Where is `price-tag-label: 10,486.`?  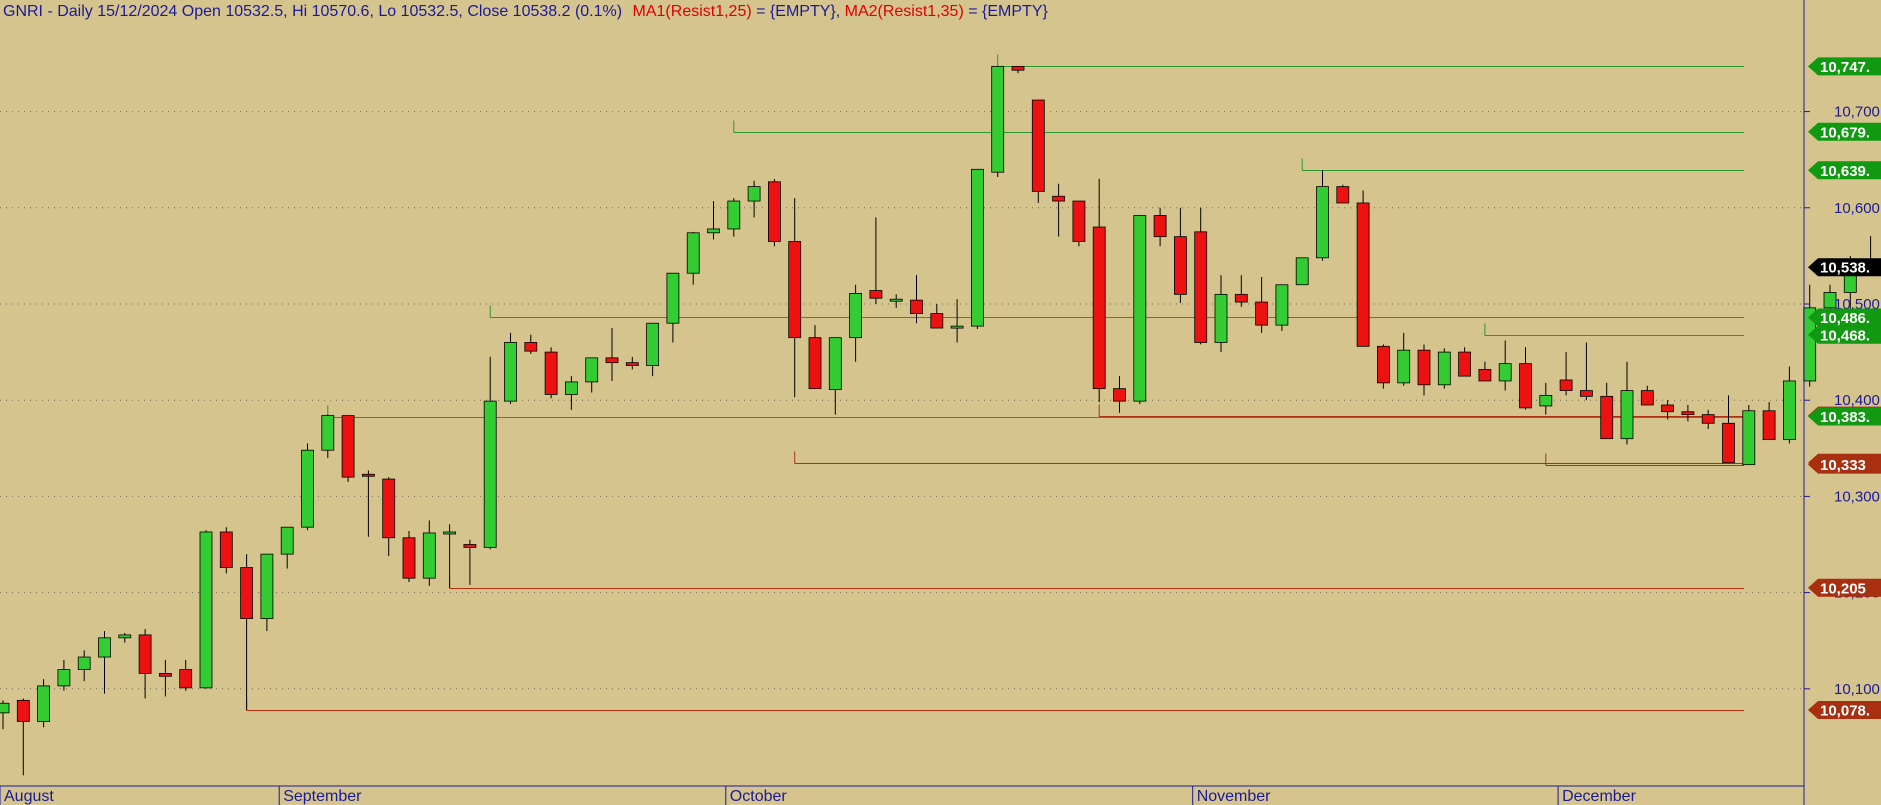 price-tag-label: 10,486. is located at coordinates (1845, 318).